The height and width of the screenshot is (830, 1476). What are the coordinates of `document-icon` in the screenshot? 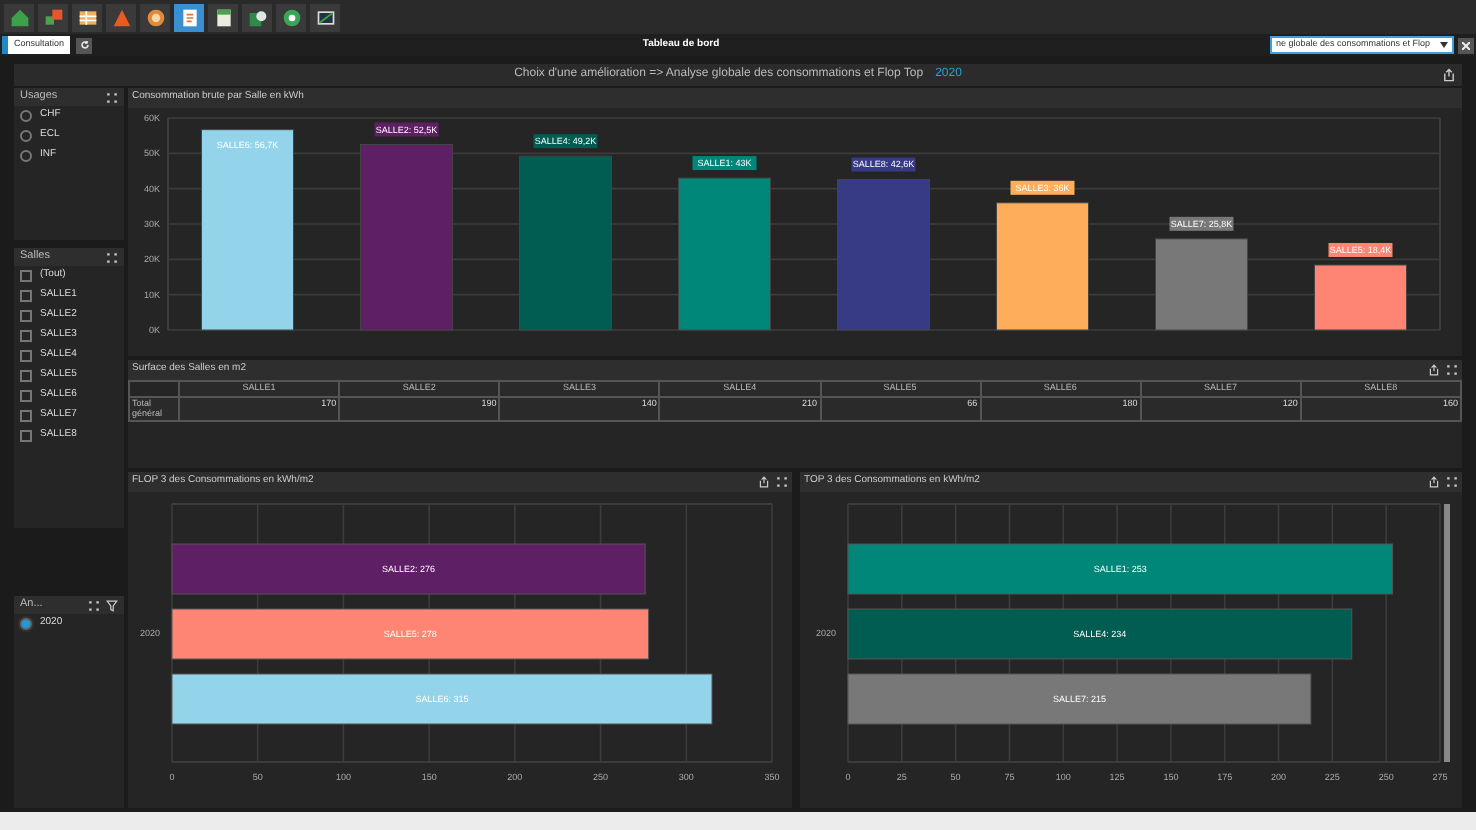 It's located at (189, 17).